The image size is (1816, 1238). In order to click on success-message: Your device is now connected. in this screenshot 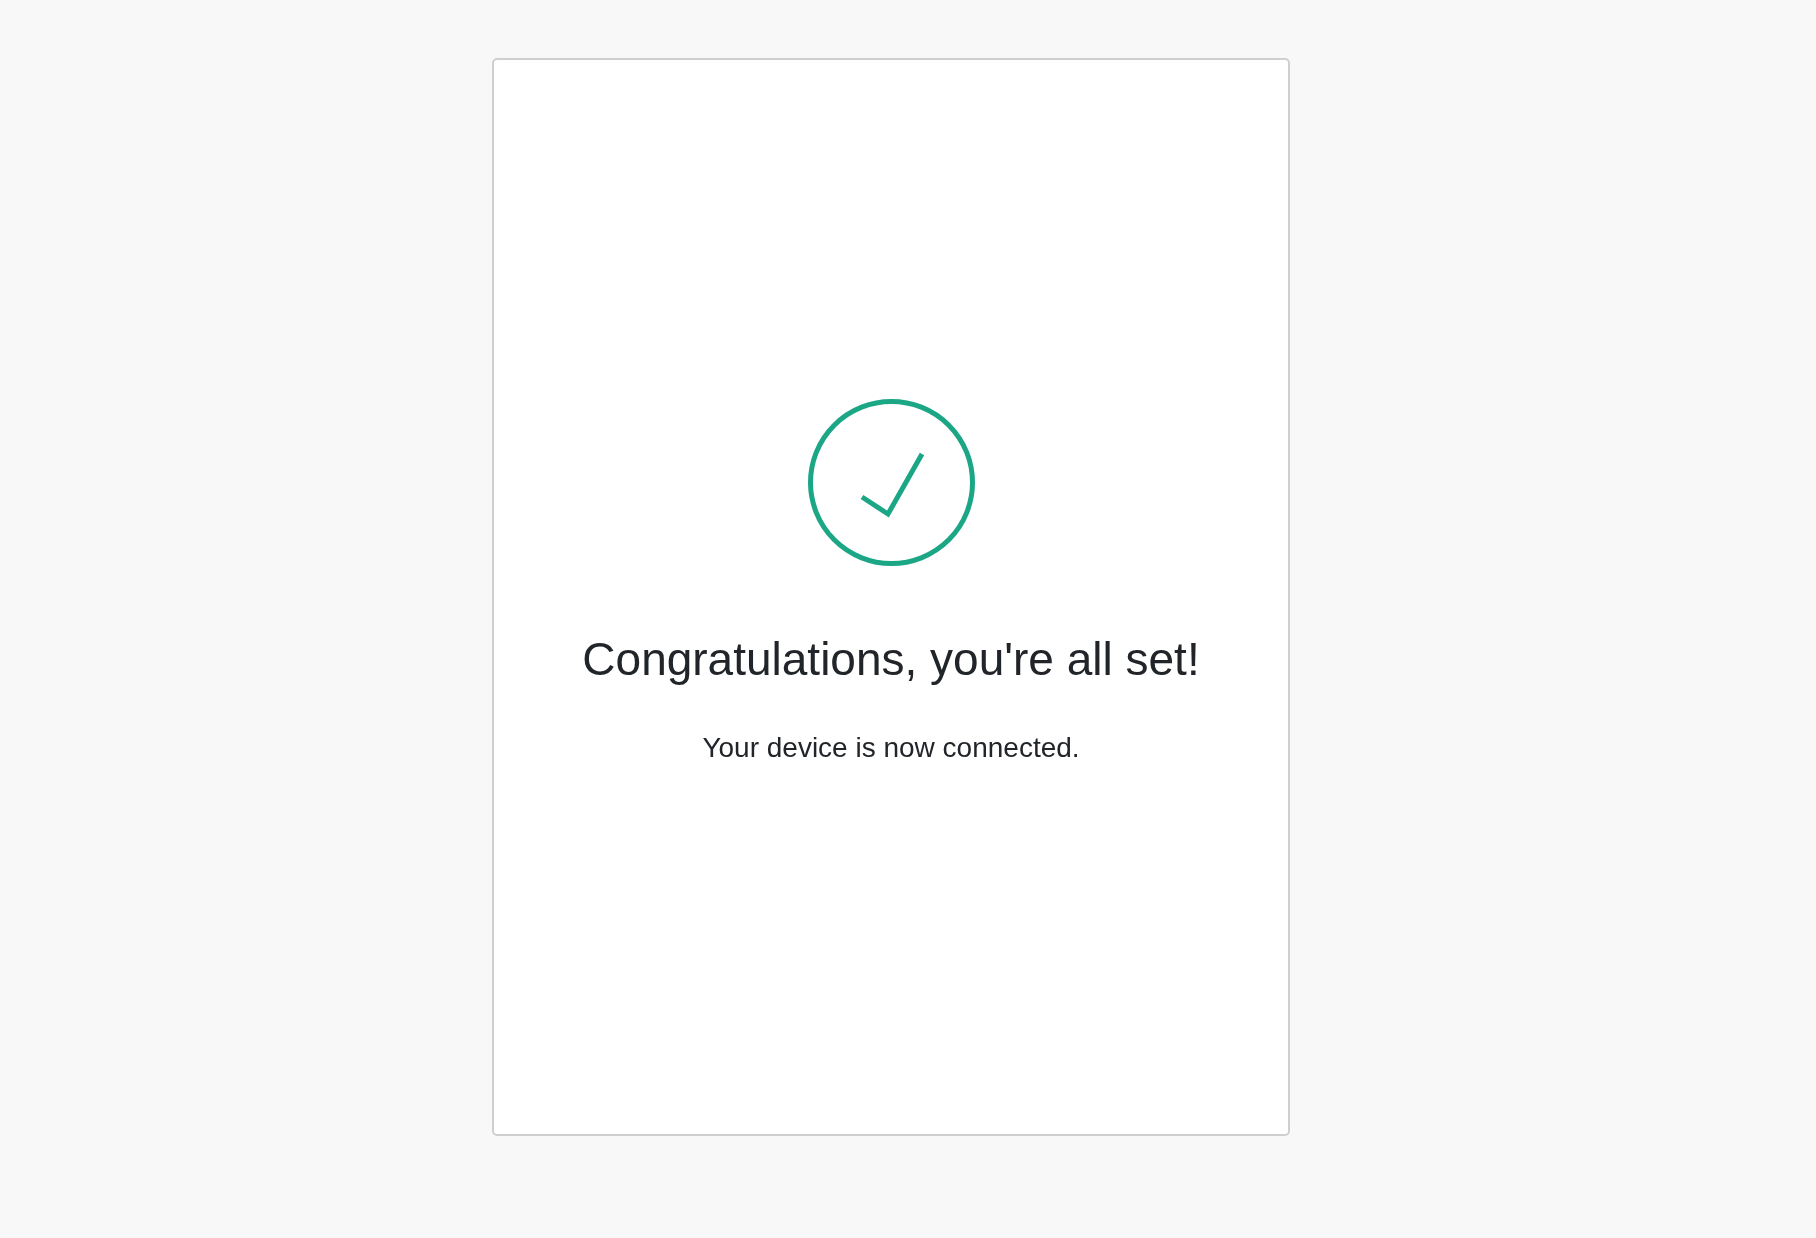, I will do `click(891, 748)`.